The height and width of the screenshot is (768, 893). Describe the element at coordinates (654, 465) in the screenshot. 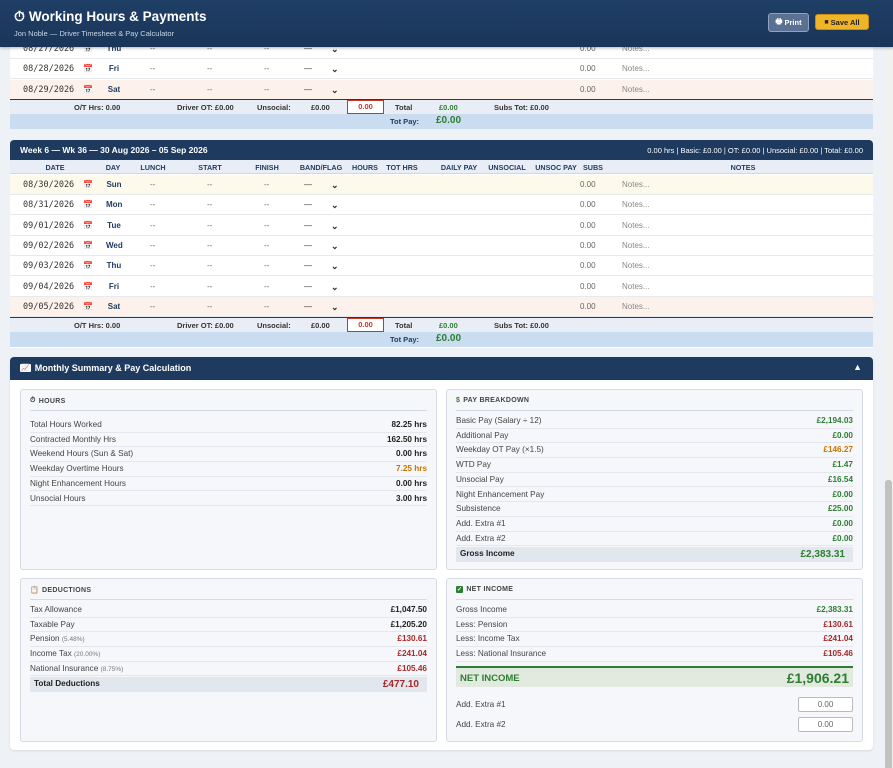

I see `summary-row: WTD Pay £1.47` at that location.